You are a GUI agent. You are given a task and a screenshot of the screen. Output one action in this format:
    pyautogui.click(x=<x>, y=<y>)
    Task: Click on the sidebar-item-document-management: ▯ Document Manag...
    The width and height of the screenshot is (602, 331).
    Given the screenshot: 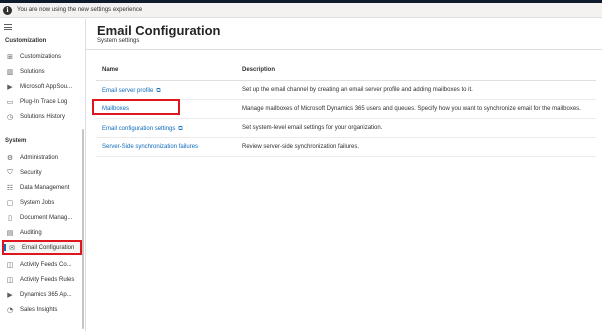 What is the action you would take?
    pyautogui.click(x=42, y=217)
    